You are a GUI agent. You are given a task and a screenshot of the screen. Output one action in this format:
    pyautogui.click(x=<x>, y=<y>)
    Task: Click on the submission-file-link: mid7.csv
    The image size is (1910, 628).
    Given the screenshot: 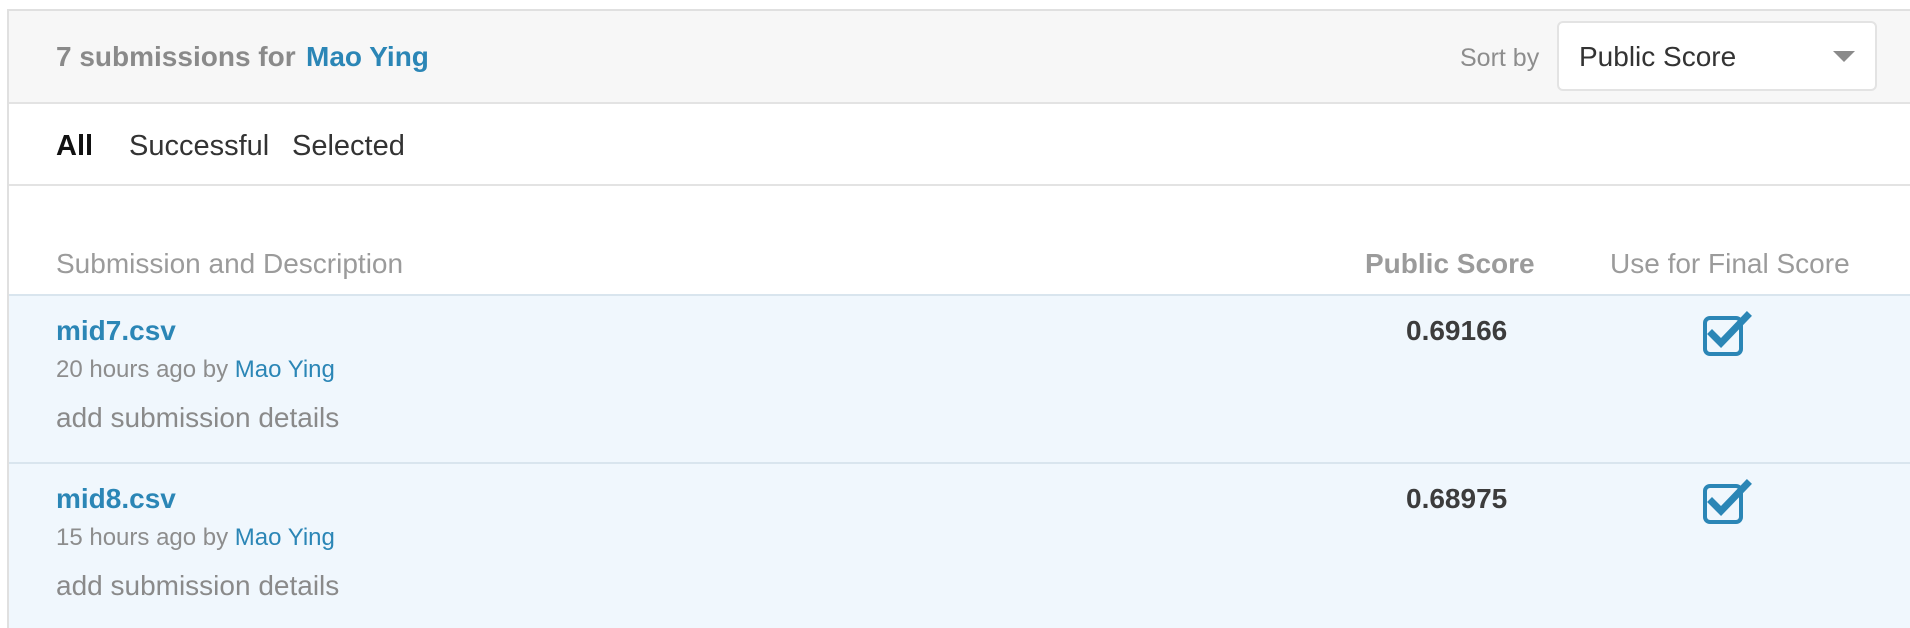 What is the action you would take?
    pyautogui.click(x=116, y=331)
    